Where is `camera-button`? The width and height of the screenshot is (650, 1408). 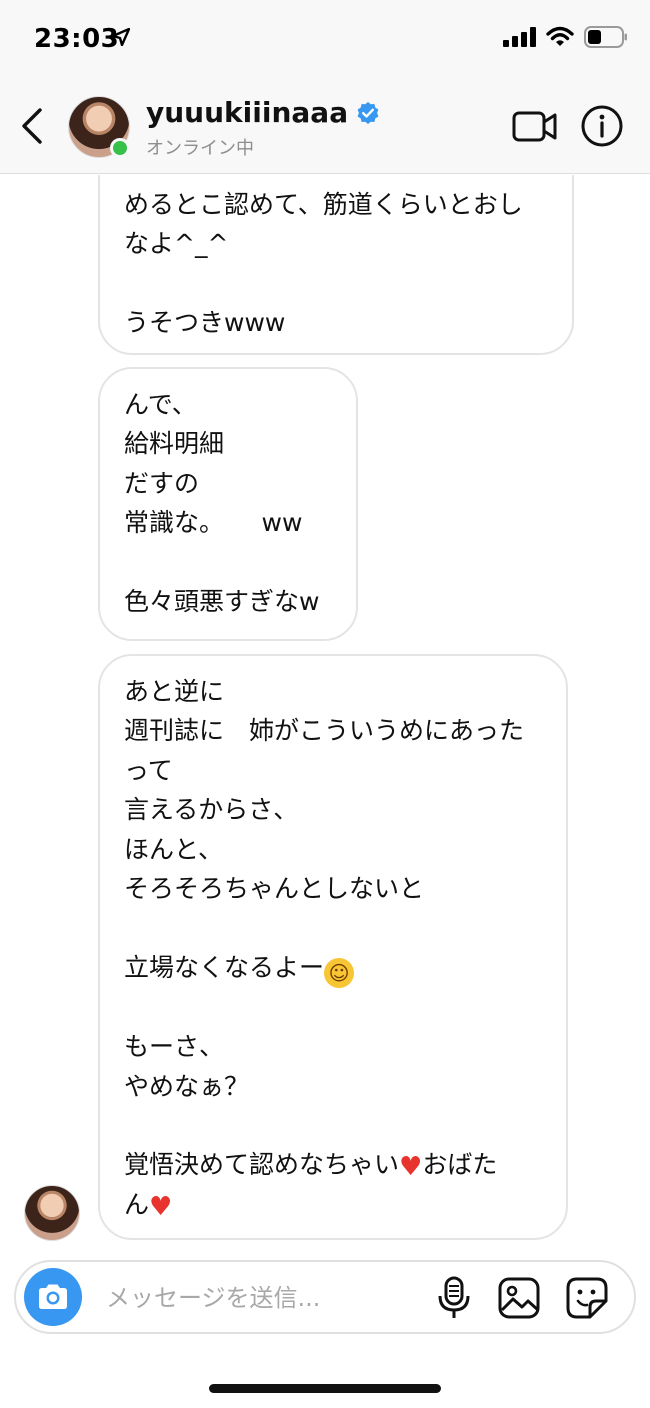 camera-button is located at coordinates (53, 1297).